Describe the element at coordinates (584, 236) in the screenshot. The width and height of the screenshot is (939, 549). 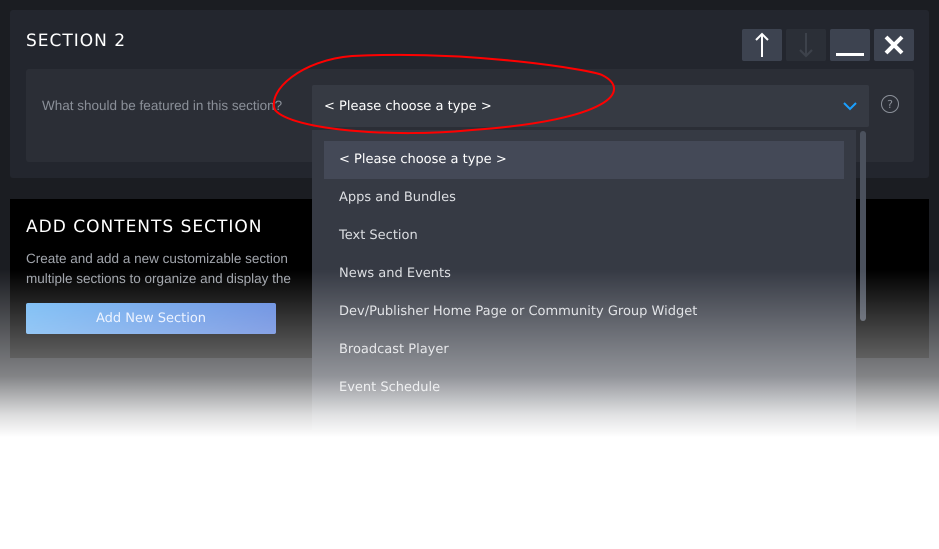
I see `dropdown-option: Text Section` at that location.